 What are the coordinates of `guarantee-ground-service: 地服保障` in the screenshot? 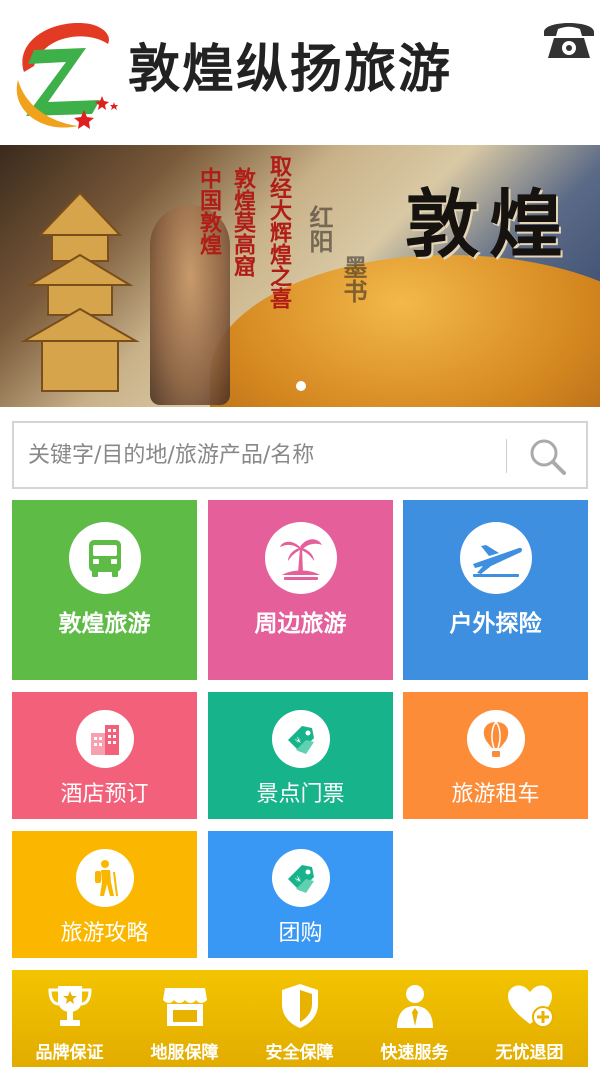 It's located at (184, 1018).